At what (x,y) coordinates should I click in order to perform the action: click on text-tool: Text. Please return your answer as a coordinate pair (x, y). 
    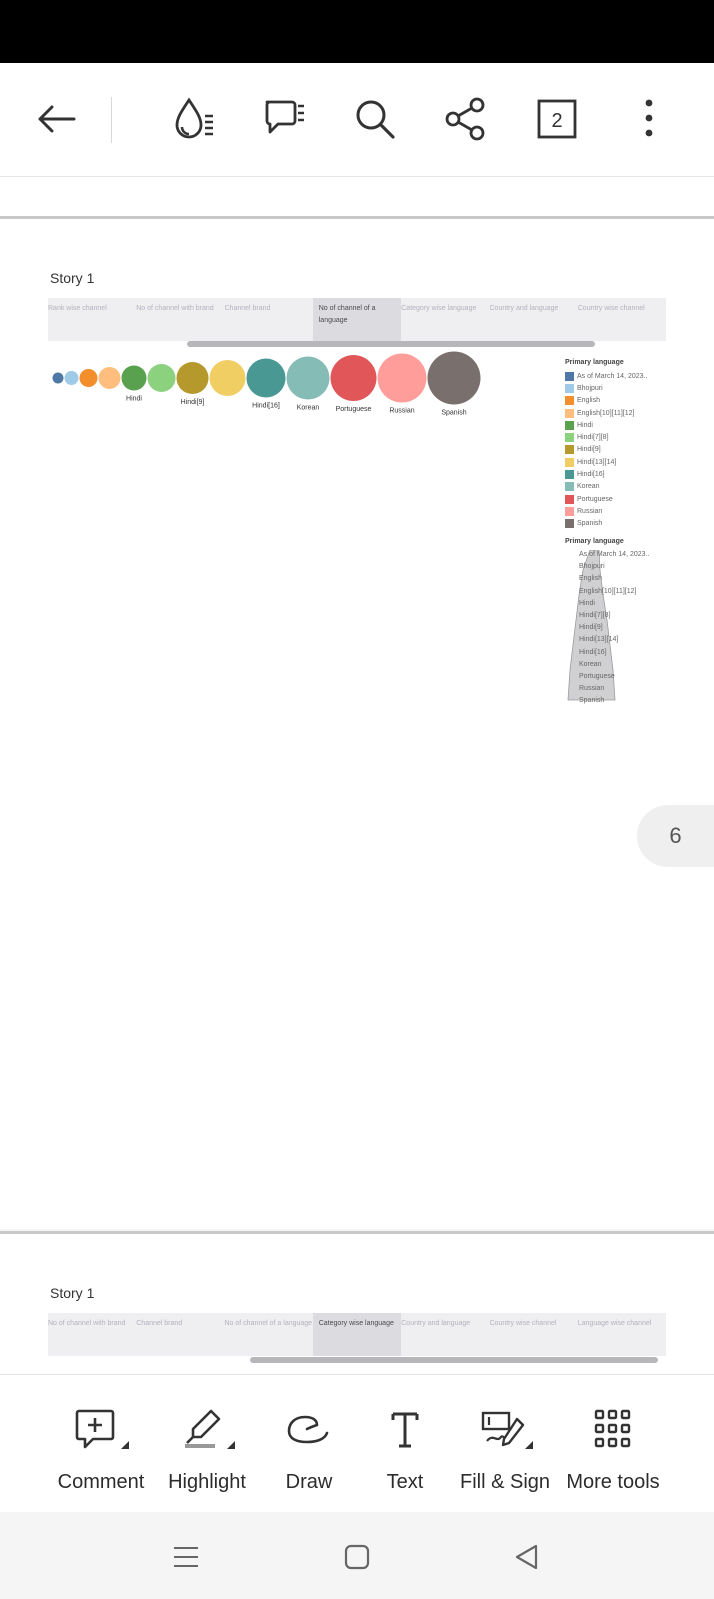
    Looking at the image, I should click on (405, 1440).